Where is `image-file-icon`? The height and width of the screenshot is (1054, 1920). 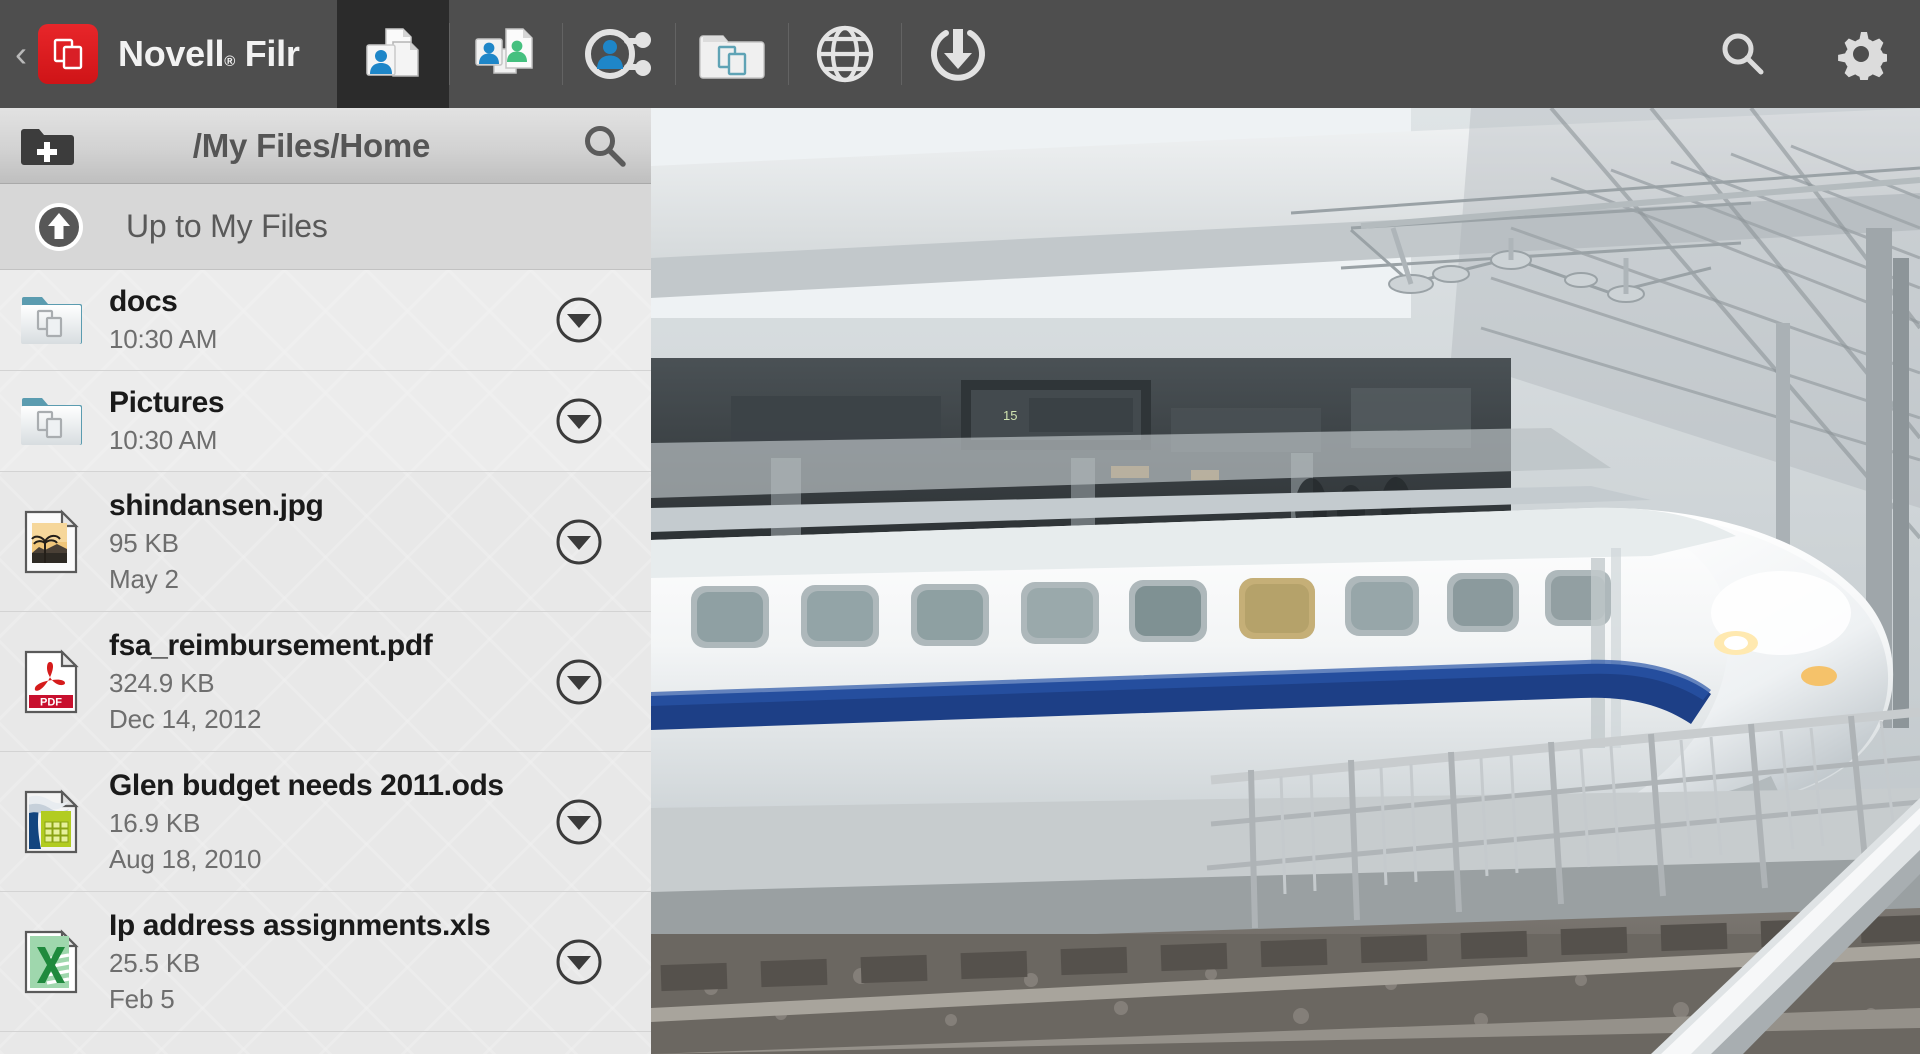
image-file-icon is located at coordinates (51, 542).